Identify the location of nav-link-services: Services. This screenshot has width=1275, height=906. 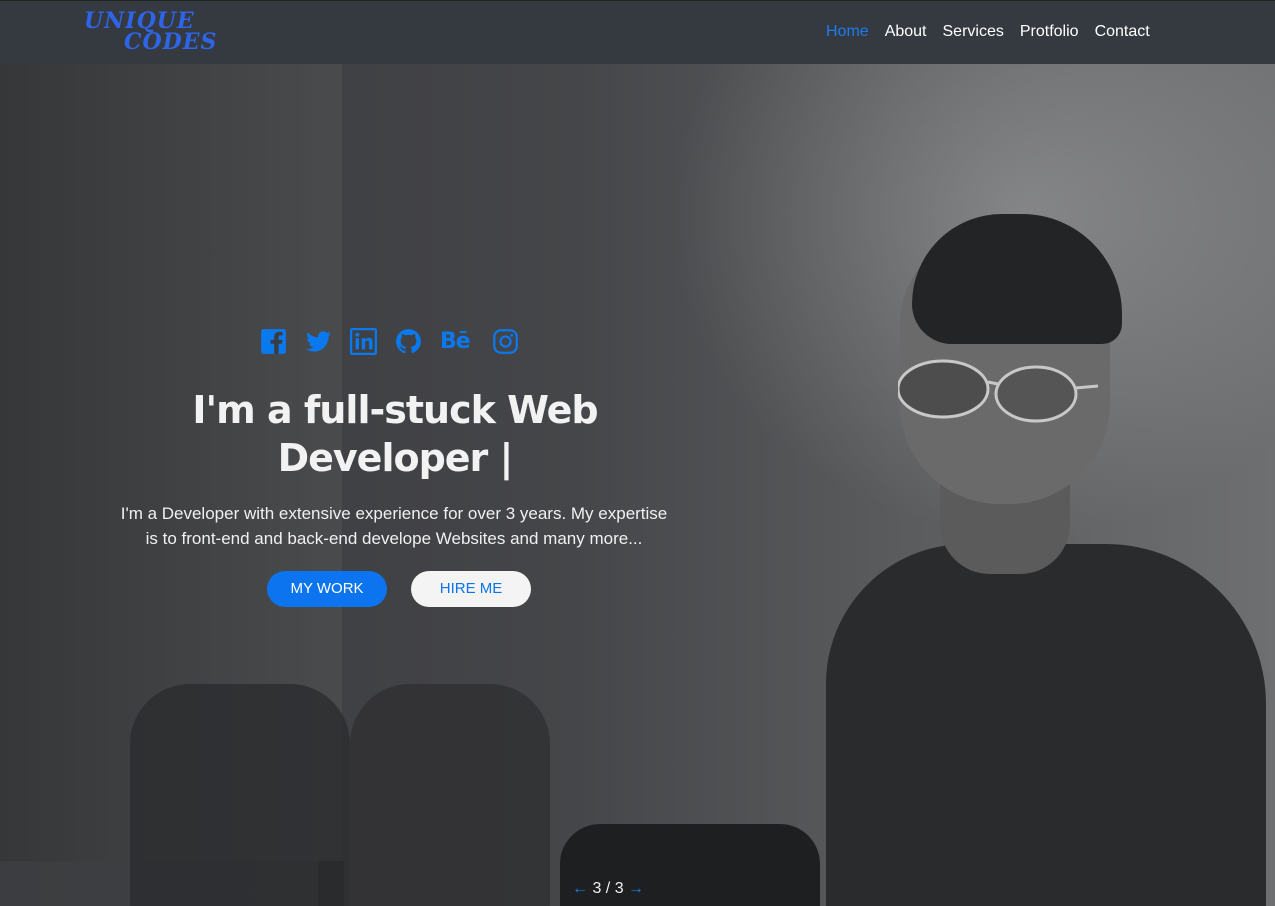
(973, 32).